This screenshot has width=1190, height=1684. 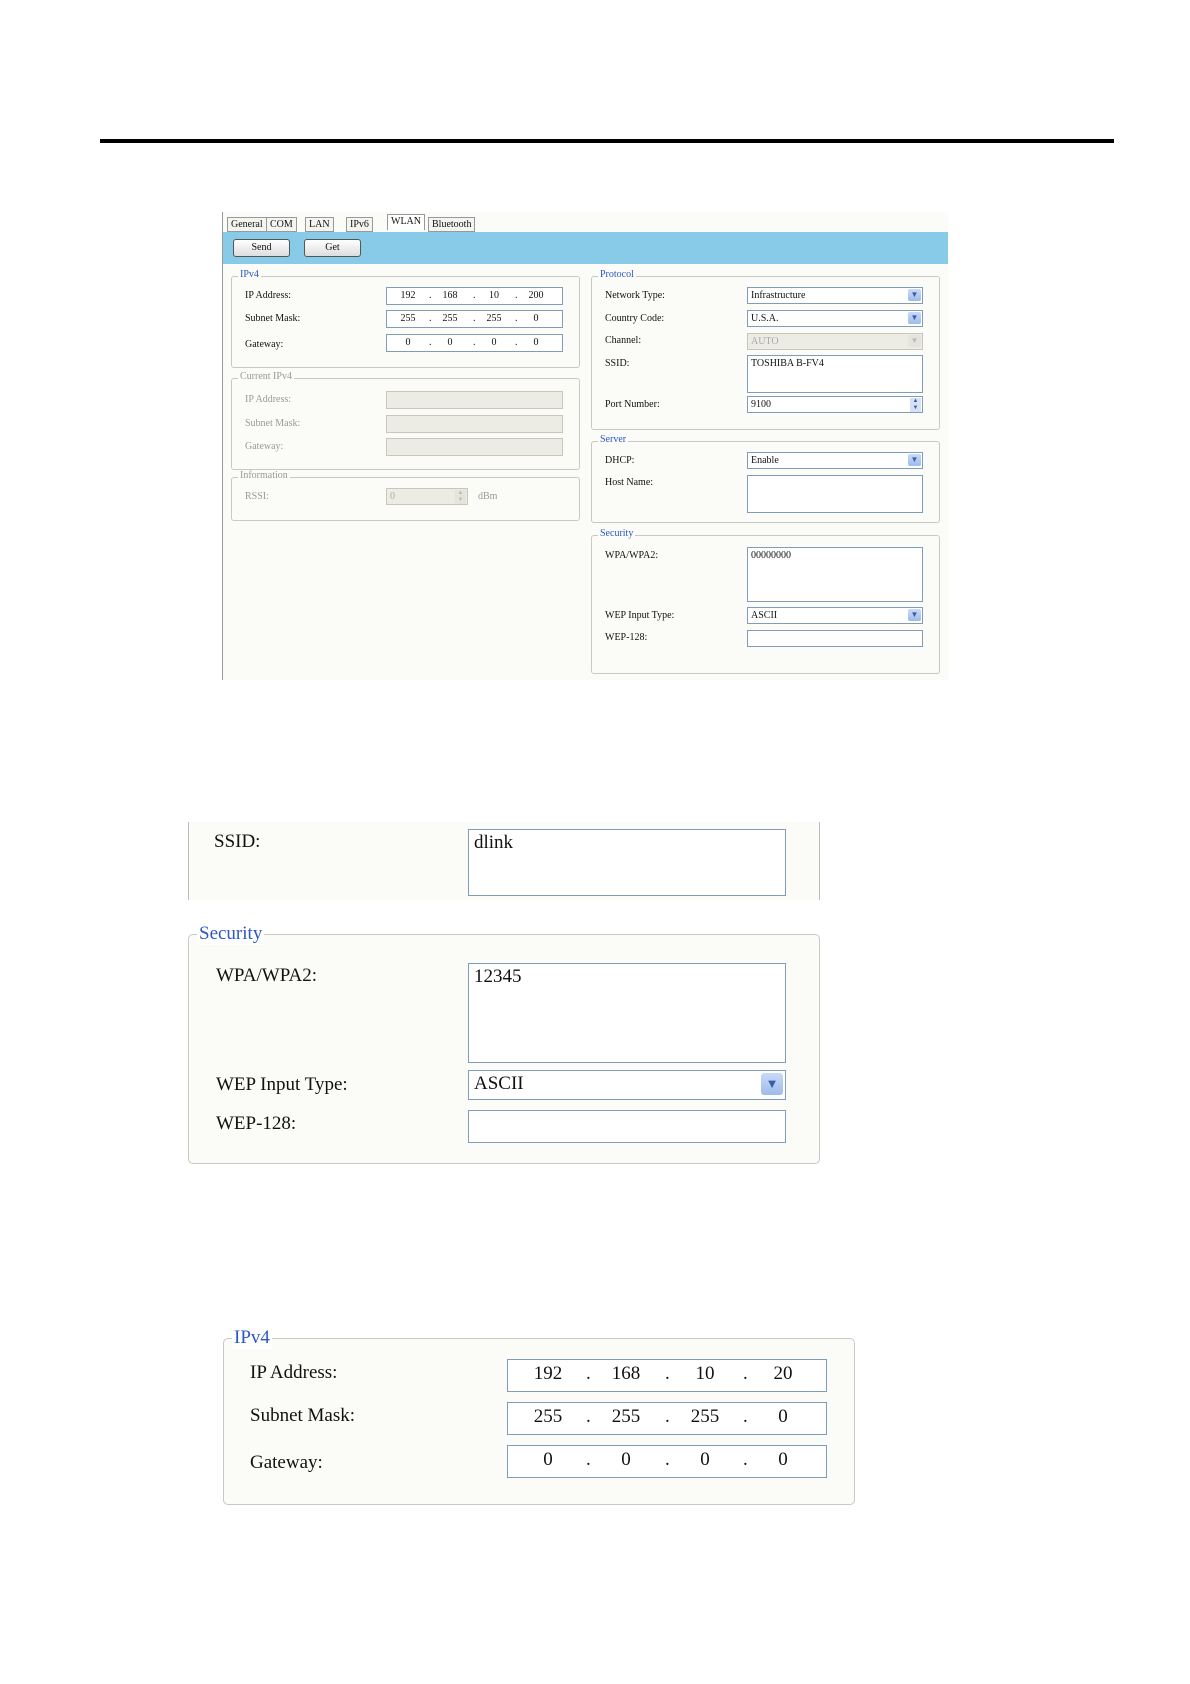 What do you see at coordinates (835, 638) in the screenshot?
I see `wep-128-input` at bounding box center [835, 638].